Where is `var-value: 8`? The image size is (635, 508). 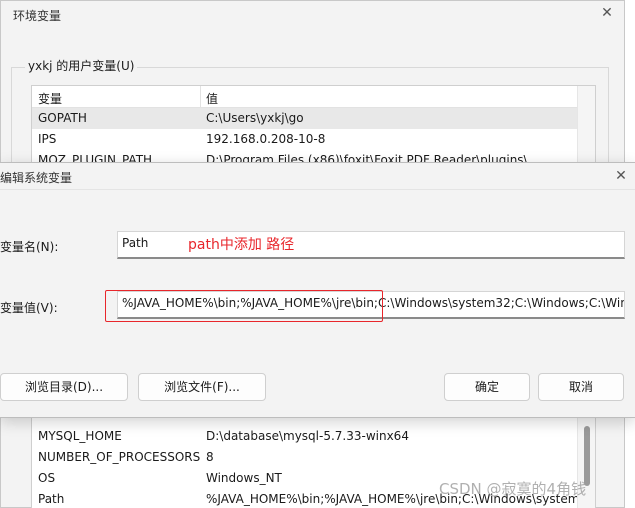
var-value: 8 is located at coordinates (210, 457).